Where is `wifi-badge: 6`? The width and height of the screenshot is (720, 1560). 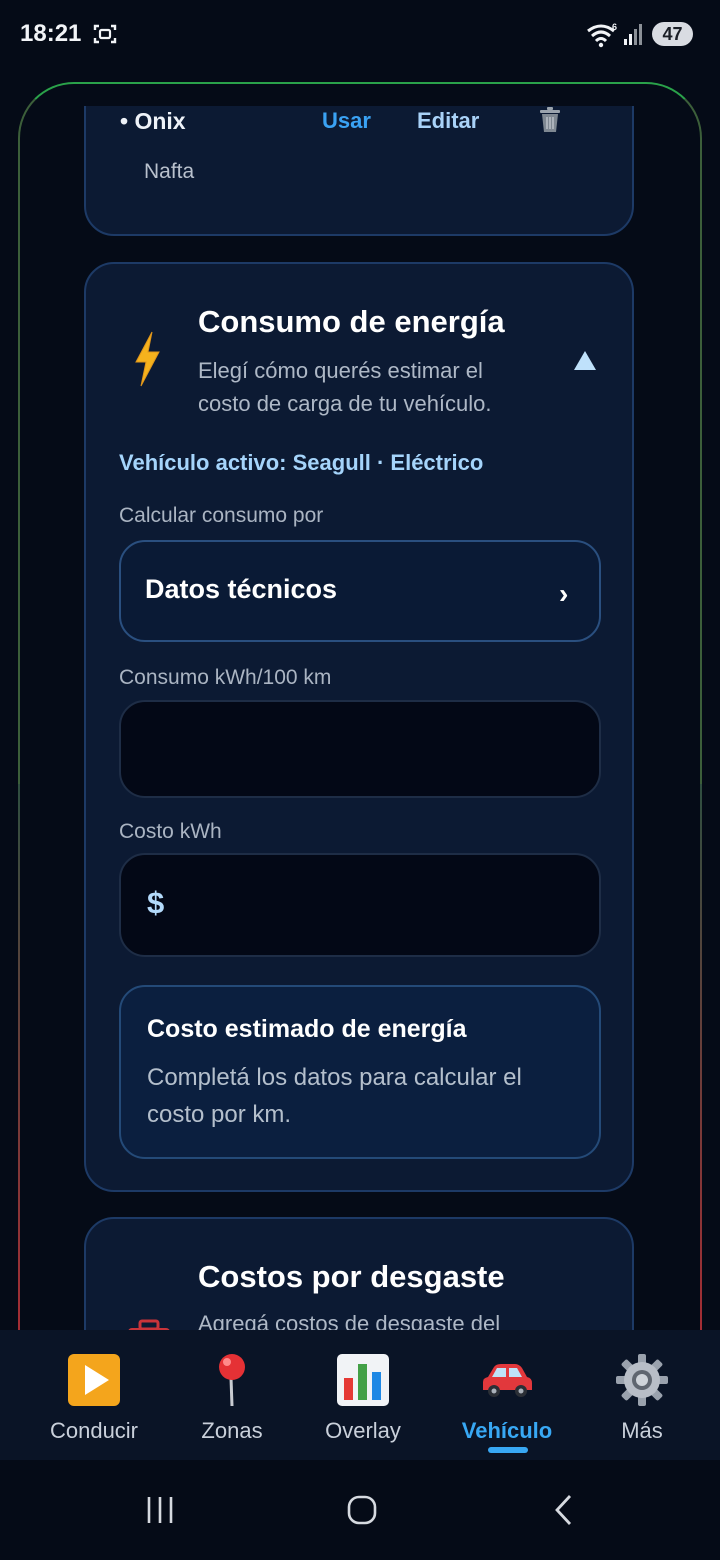
wifi-badge: 6 is located at coordinates (614, 27).